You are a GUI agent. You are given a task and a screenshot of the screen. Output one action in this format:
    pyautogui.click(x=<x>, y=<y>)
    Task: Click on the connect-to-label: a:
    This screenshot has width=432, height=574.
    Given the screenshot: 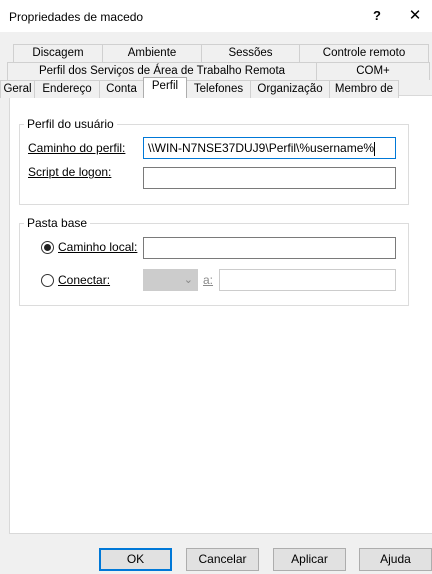 What is the action you would take?
    pyautogui.click(x=208, y=280)
    